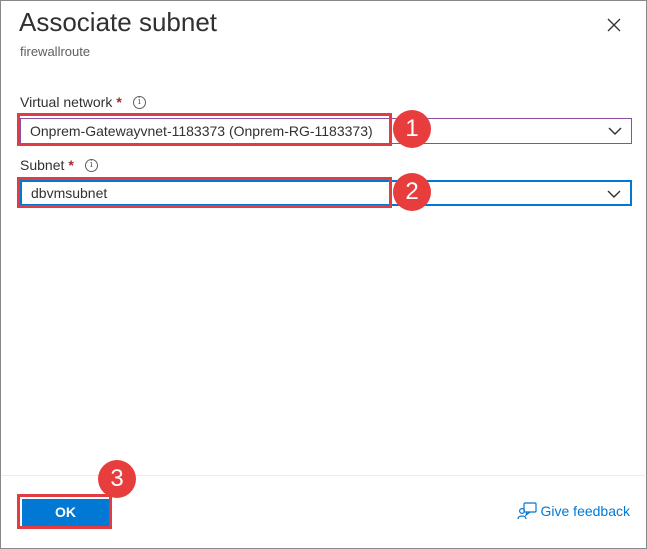  Describe the element at coordinates (614, 25) in the screenshot. I see `close-icon` at that location.